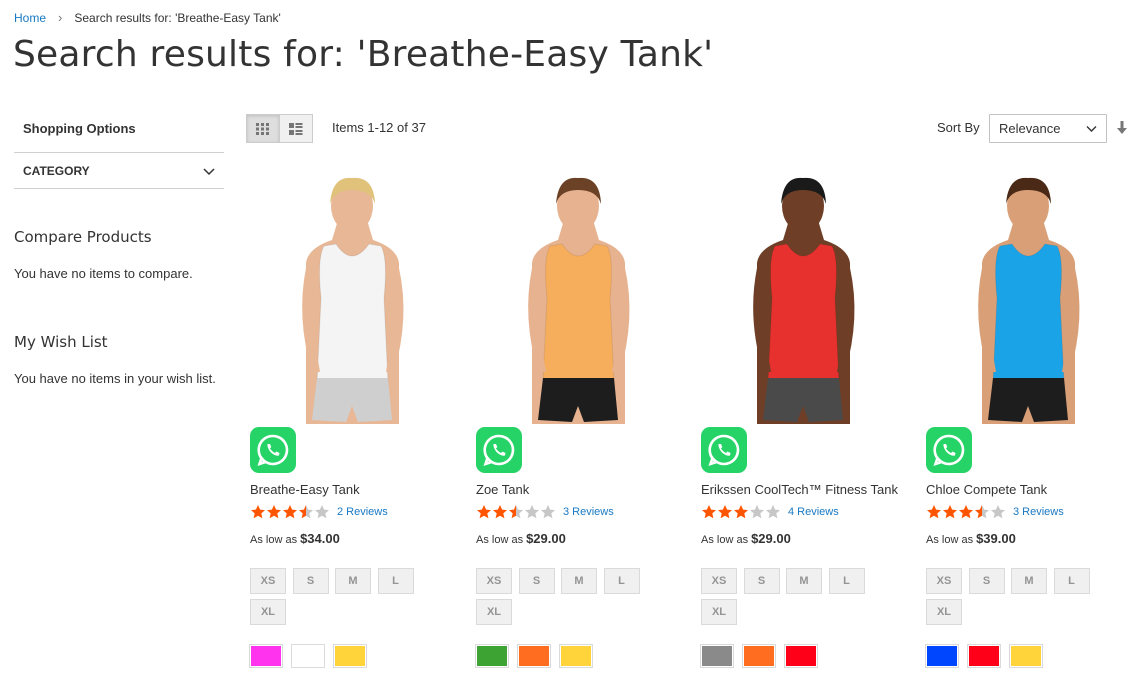 The height and width of the screenshot is (691, 1142). I want to click on product-name-link: Chloe Compete Tank, so click(1028, 489).